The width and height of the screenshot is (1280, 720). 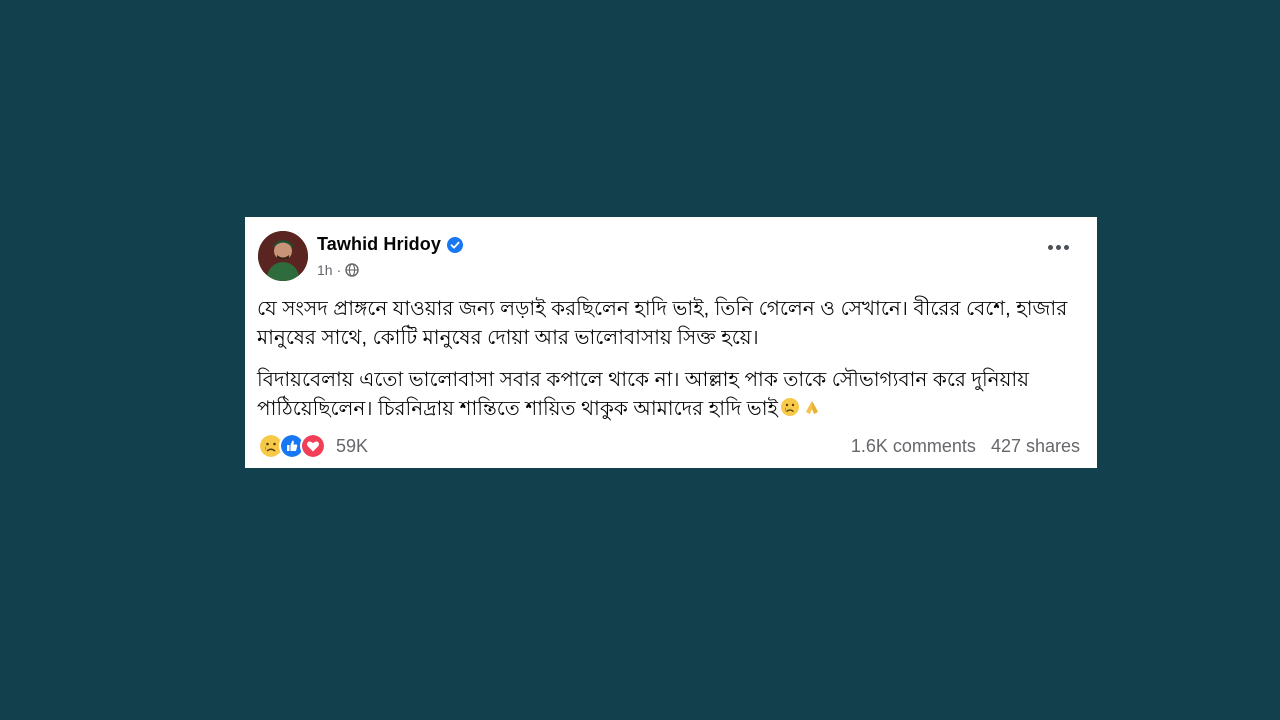 What do you see at coordinates (811, 407) in the screenshot?
I see `praying-hands-emoji-icon` at bounding box center [811, 407].